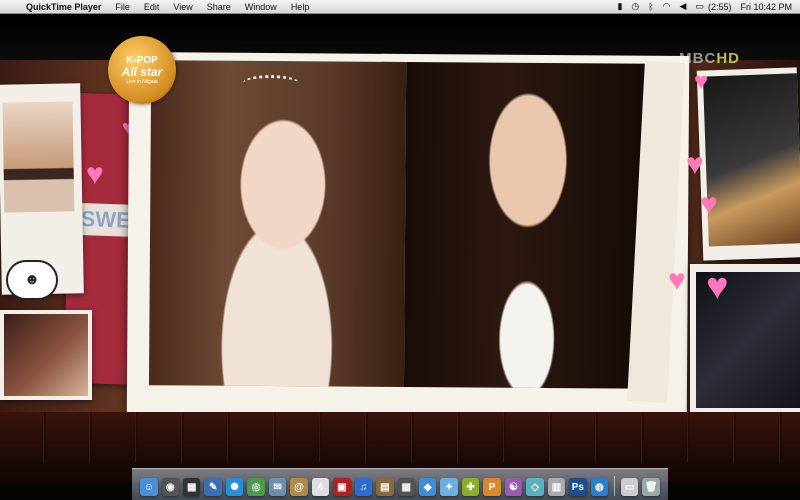 This screenshot has width=800, height=500. Describe the element at coordinates (578, 487) in the screenshot. I see `photoshop-icon: Ps` at that location.